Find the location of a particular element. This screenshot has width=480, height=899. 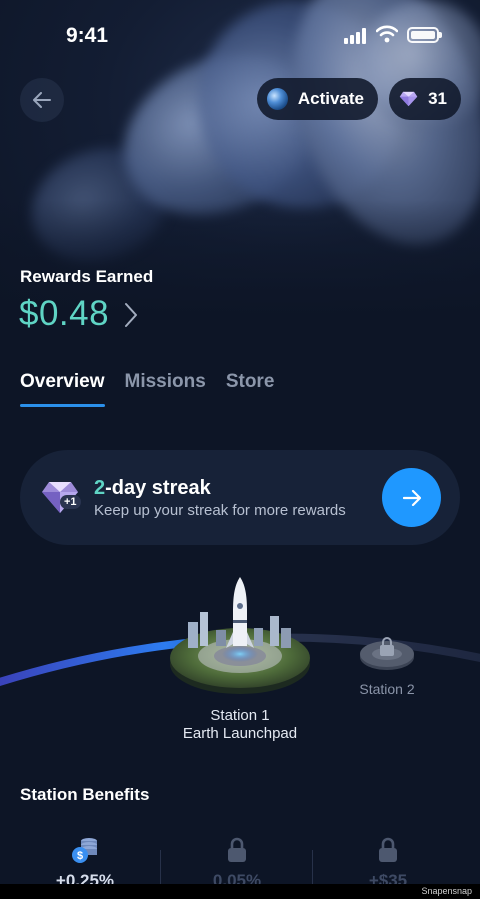

station-1-name: Station 1 is located at coordinates (240, 715).